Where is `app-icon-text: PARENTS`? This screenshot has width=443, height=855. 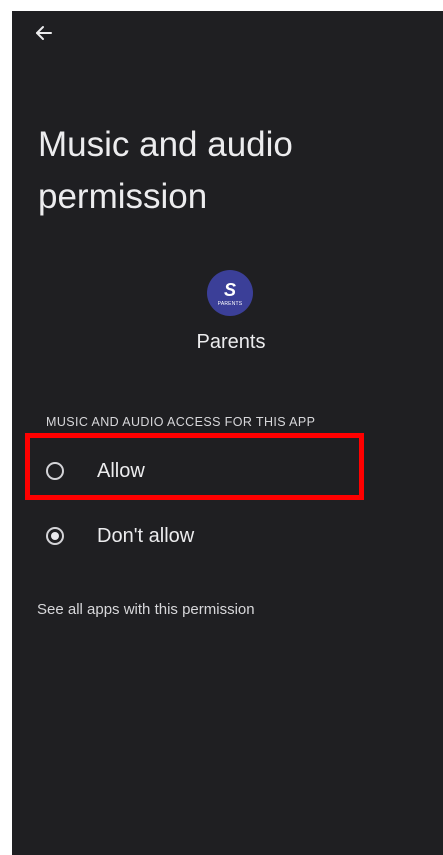 app-icon-text: PARENTS is located at coordinates (230, 304).